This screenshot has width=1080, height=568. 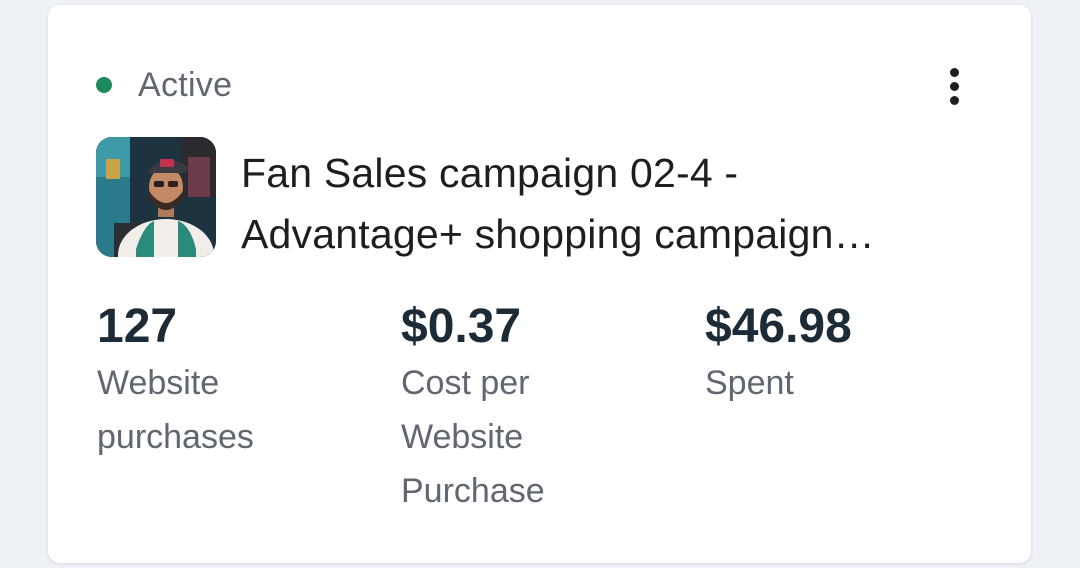 I want to click on metric-label: Spent, so click(x=749, y=383).